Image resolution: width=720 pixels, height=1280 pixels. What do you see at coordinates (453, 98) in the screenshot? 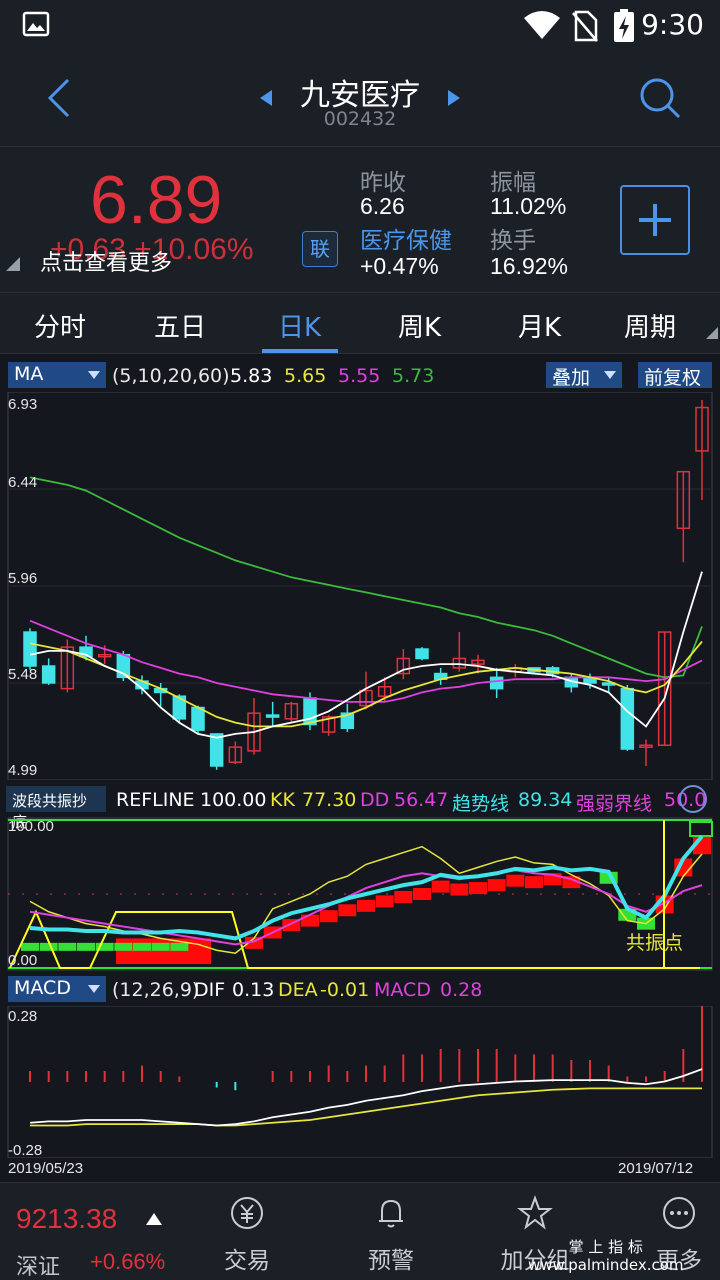
I see `next-stock-icon` at bounding box center [453, 98].